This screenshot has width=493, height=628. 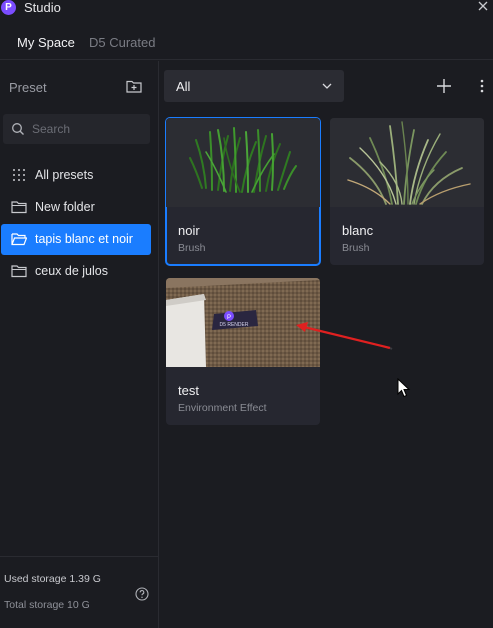 I want to click on light-grass-thumbnail, so click(x=407, y=162).